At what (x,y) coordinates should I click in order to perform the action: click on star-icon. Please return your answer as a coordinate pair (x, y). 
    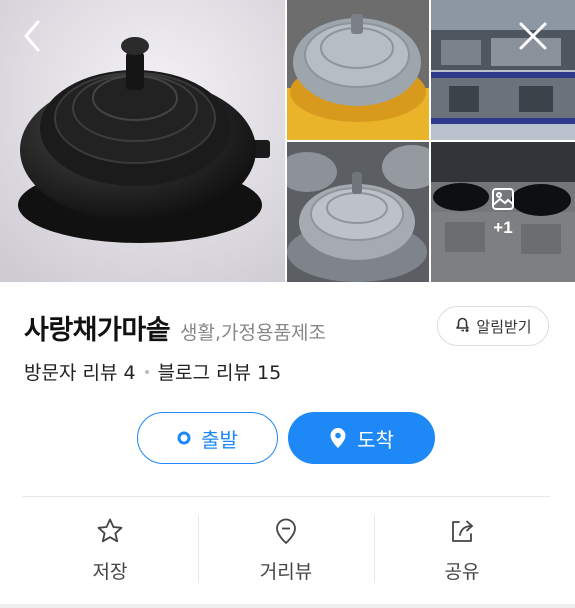
    Looking at the image, I should click on (110, 533).